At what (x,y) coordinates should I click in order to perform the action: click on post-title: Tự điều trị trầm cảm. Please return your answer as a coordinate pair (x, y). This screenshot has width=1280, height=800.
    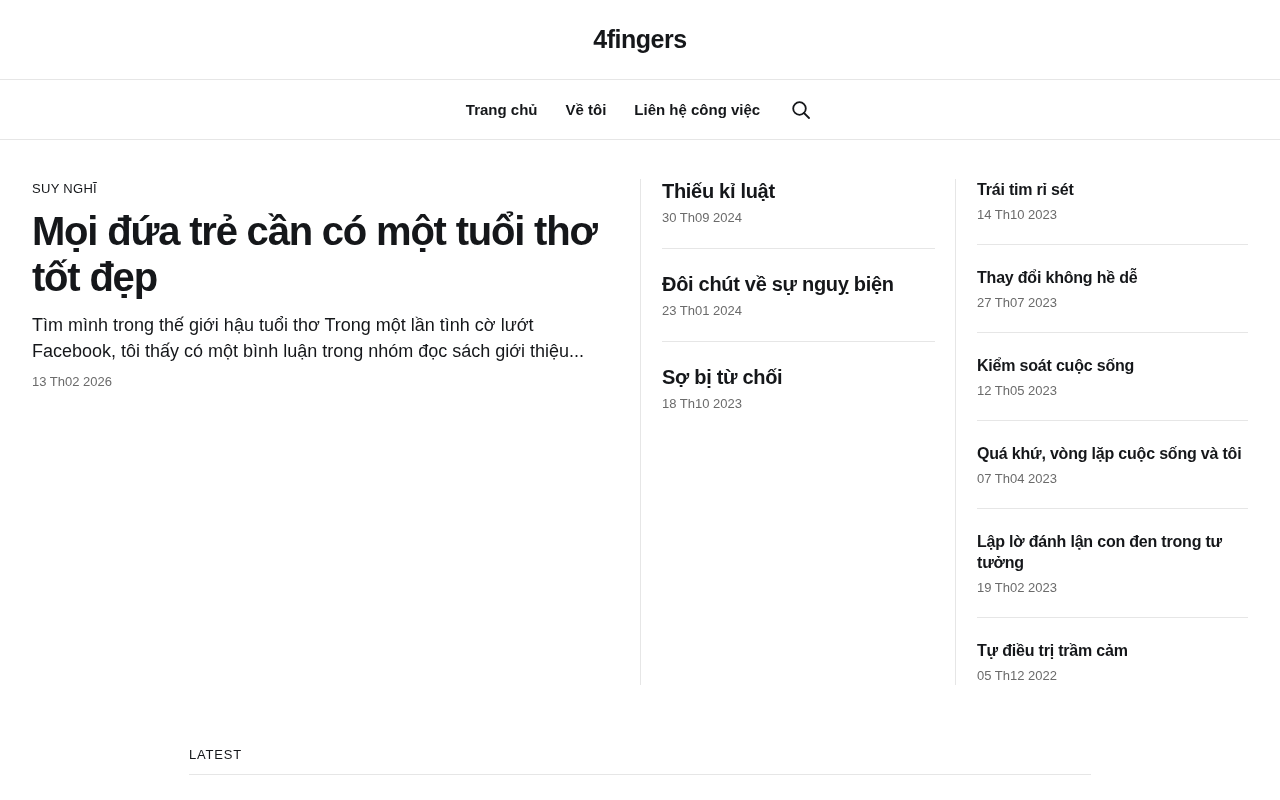
    Looking at the image, I should click on (1052, 650).